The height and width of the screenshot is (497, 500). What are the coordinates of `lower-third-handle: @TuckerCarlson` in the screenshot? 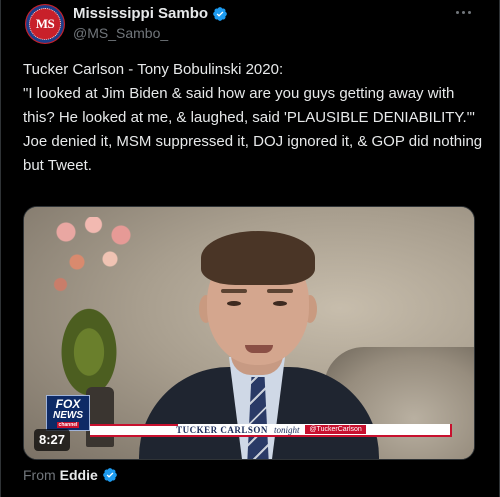 It's located at (335, 429).